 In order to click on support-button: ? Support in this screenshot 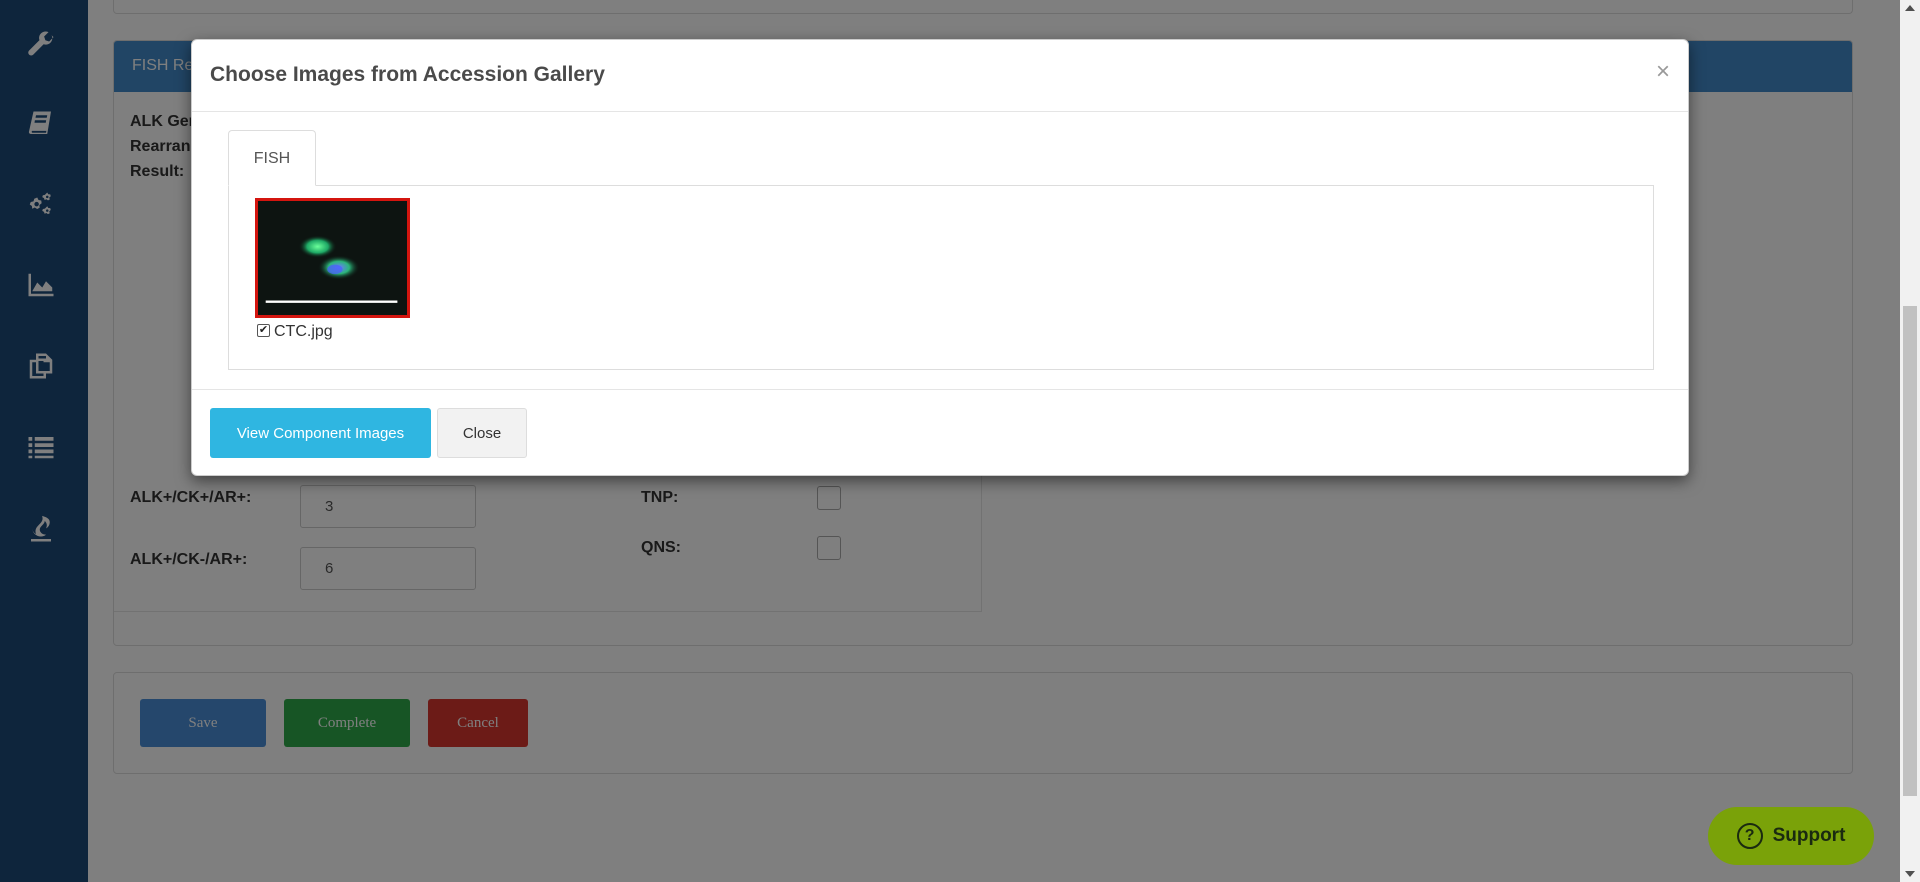, I will do `click(1791, 836)`.